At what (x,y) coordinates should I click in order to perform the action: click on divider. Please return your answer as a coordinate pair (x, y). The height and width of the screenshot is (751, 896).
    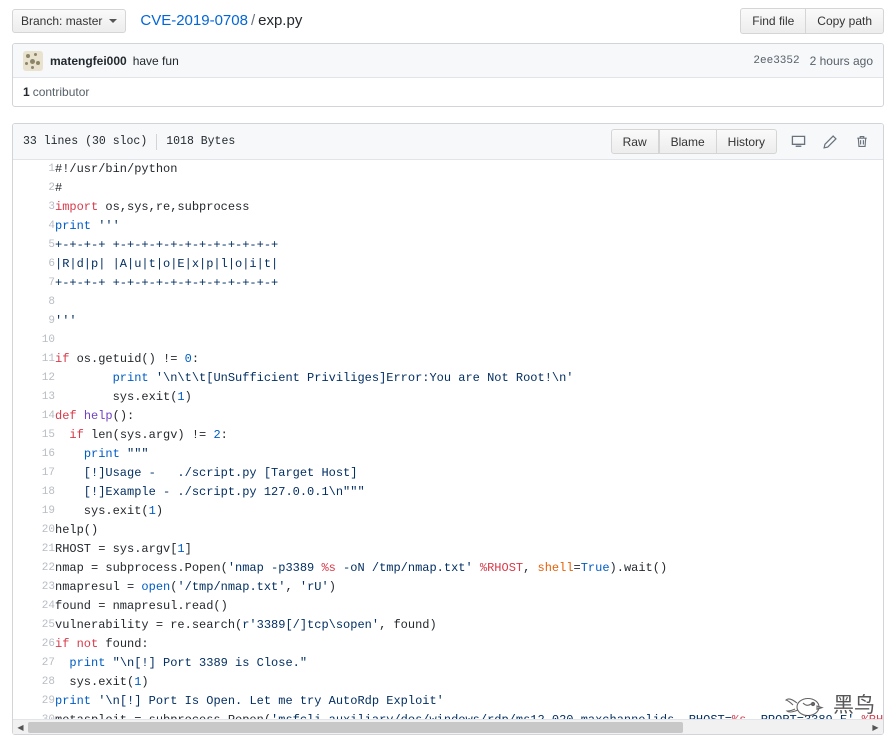
    Looking at the image, I should click on (157, 141).